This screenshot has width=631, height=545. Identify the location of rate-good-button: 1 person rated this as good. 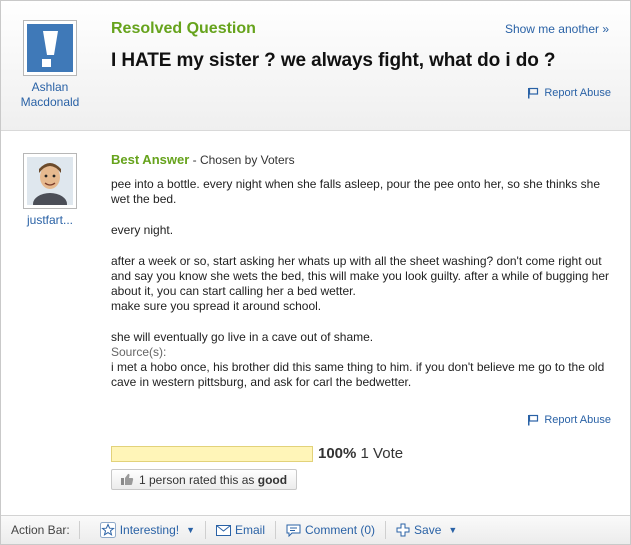
(204, 479).